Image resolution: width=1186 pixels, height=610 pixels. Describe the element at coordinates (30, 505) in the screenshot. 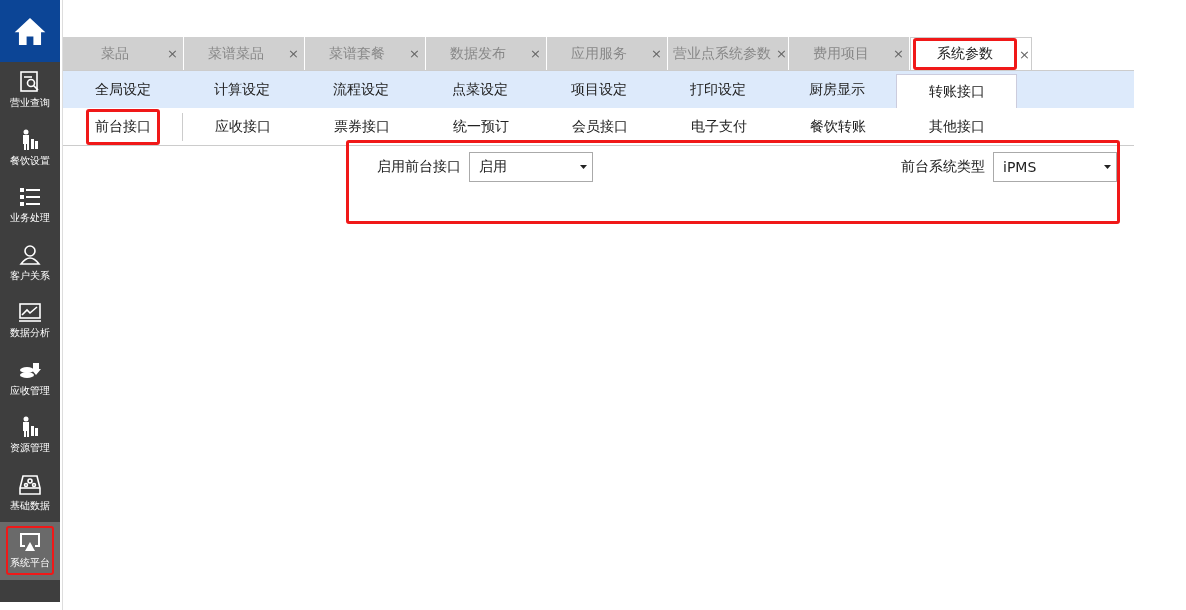

I see `sidebar-label: 基础数据` at that location.